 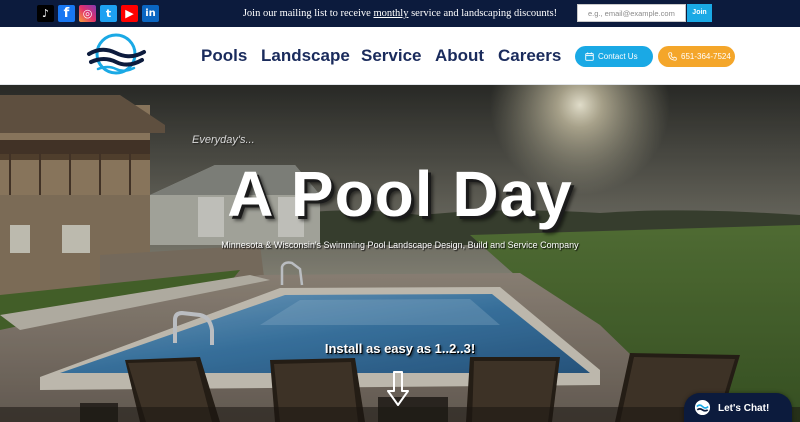 I want to click on email-input, so click(x=631, y=13).